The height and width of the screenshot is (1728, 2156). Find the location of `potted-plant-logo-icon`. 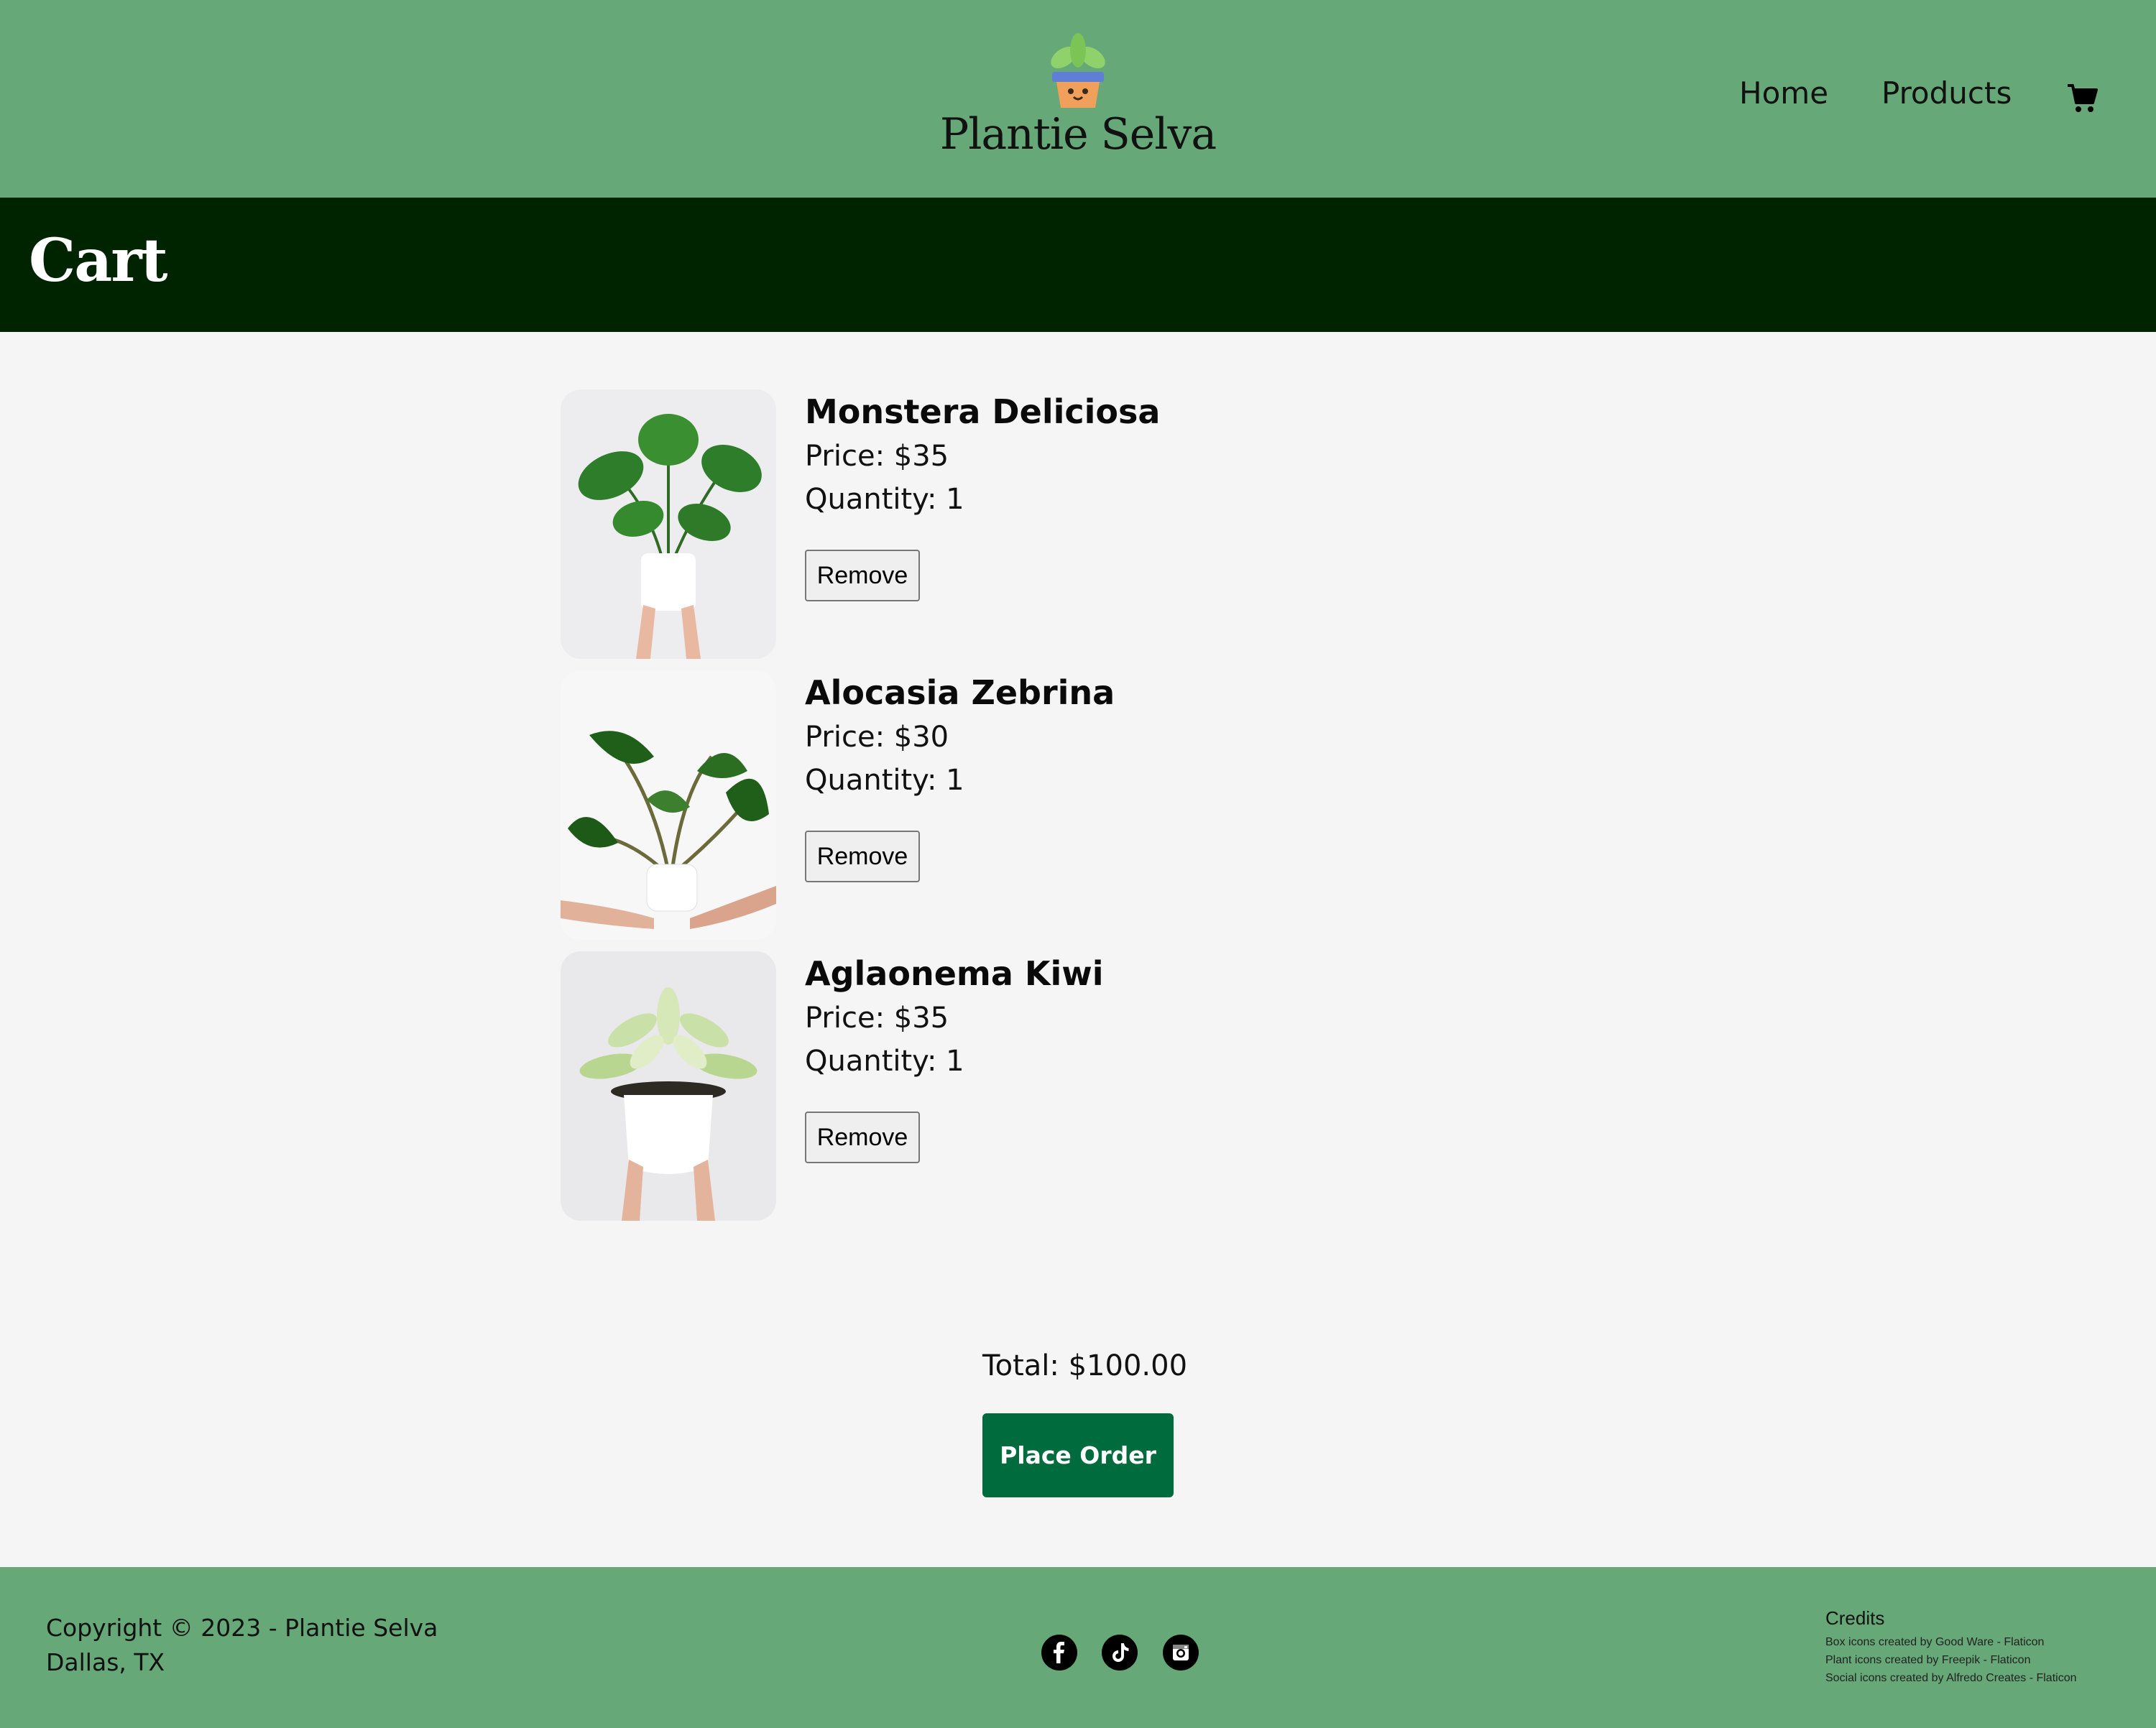

potted-plant-logo-icon is located at coordinates (1078, 71).